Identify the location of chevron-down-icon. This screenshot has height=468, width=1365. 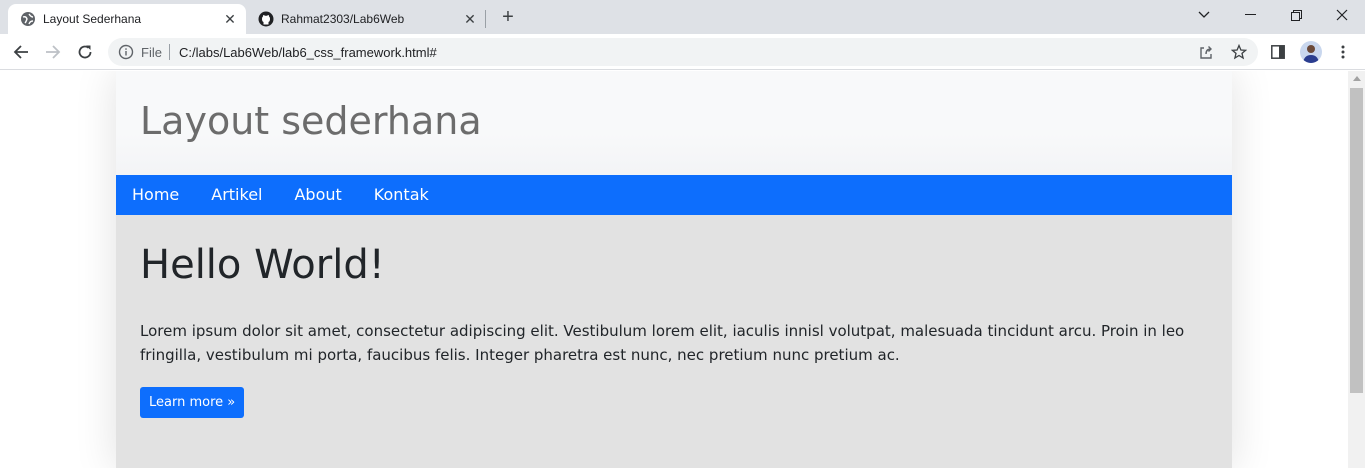
(1204, 14).